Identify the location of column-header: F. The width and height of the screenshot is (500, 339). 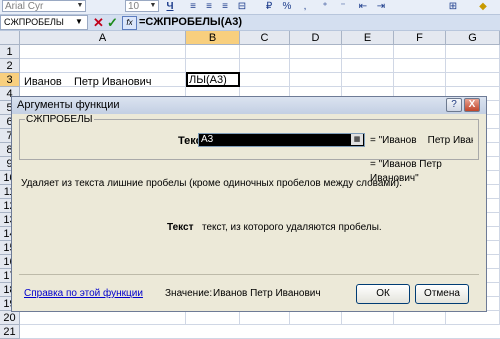
(420, 38).